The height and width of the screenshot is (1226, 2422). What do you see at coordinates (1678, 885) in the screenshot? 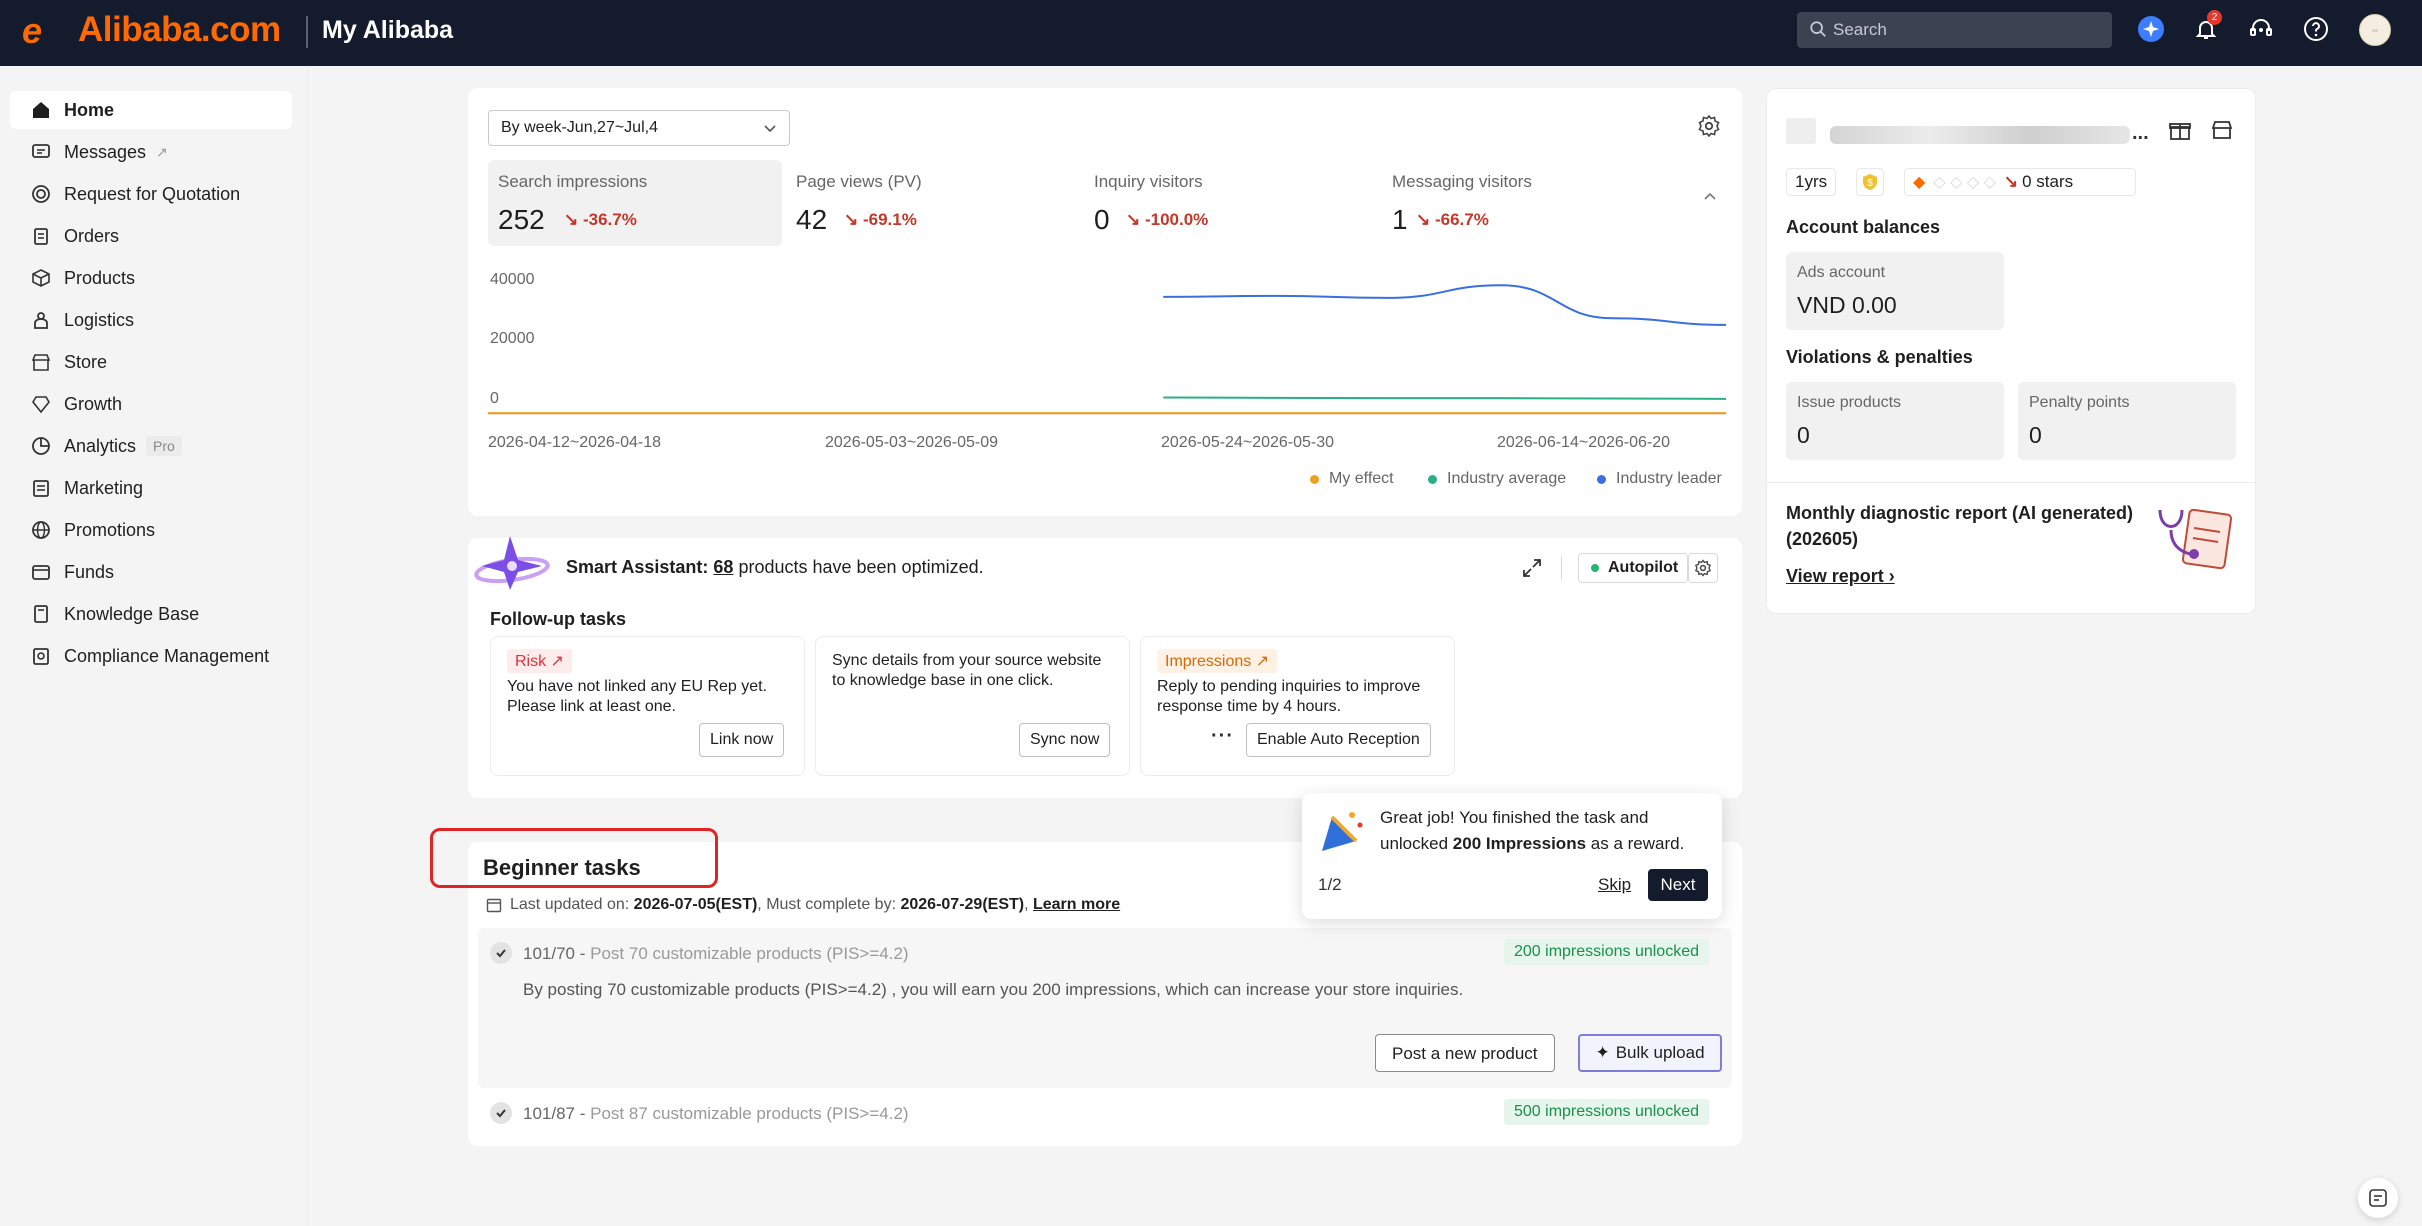
I see `next-button: Next` at bounding box center [1678, 885].